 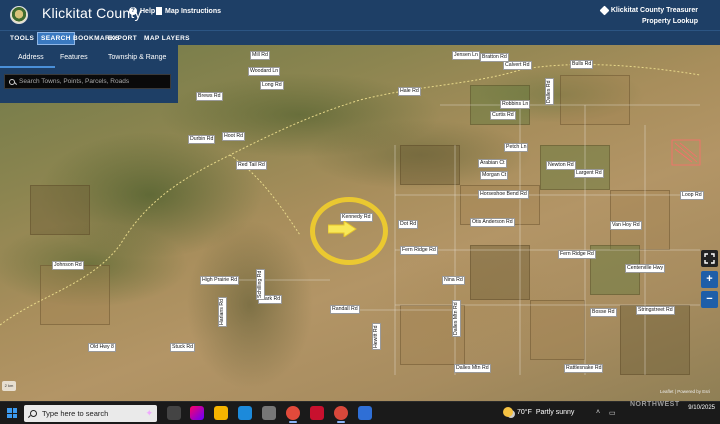 I want to click on search-panel: Address Features Township & Range, so click(x=89, y=74).